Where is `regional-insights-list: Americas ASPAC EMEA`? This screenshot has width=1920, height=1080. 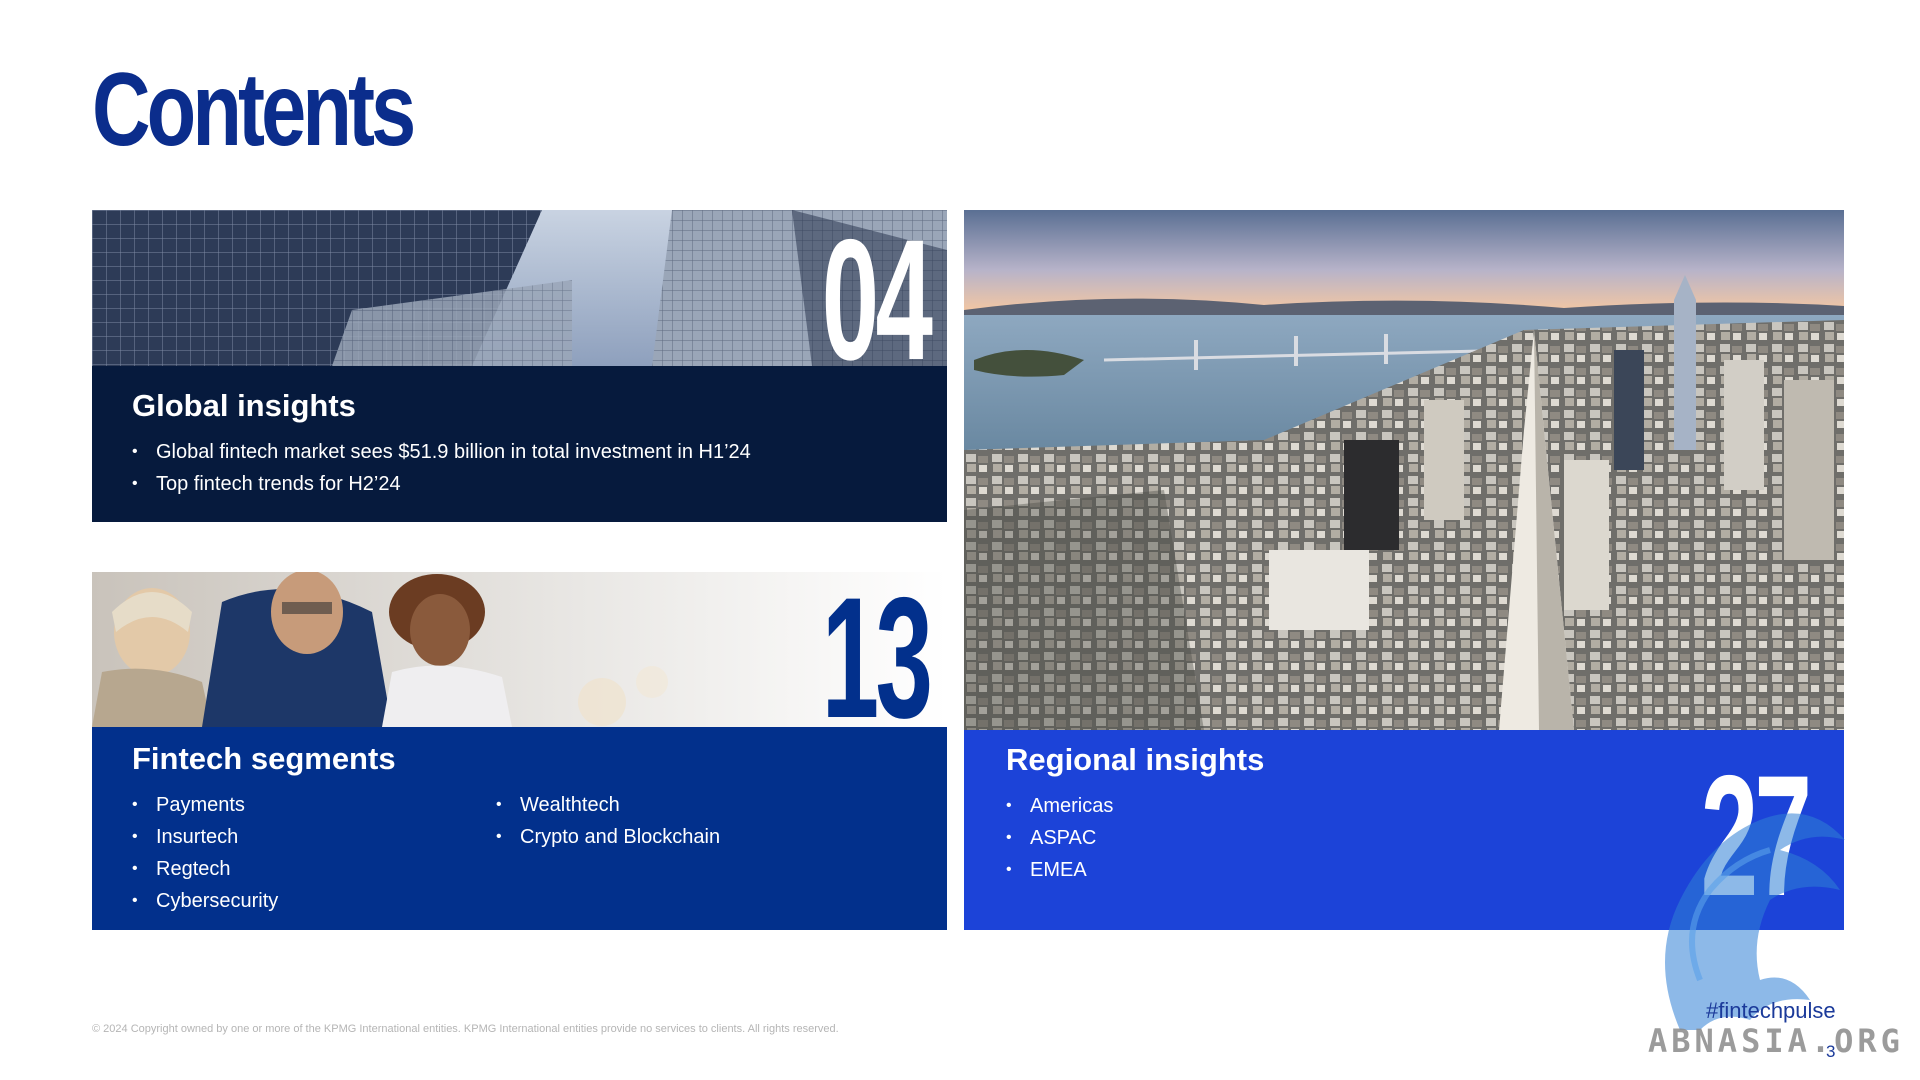
regional-insights-list: Americas ASPAC EMEA is located at coordinates (1059, 838).